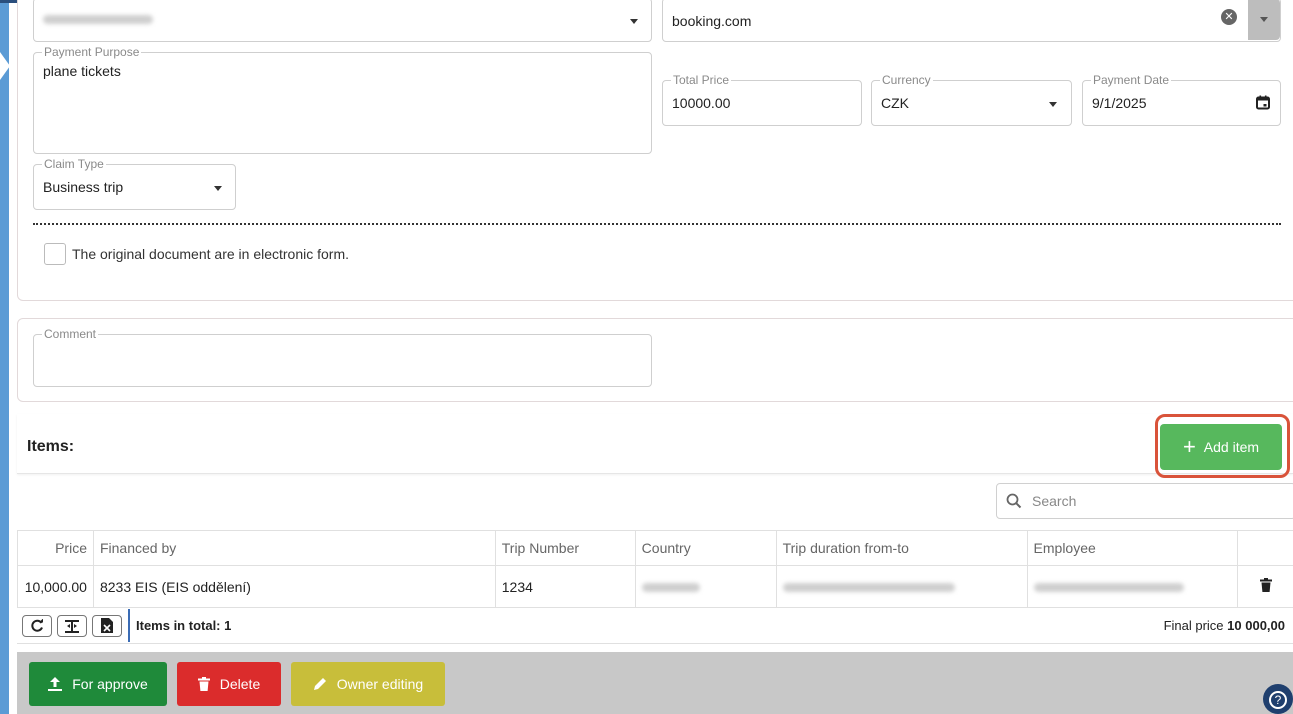 The image size is (1293, 714). Describe the element at coordinates (1131, 80) in the screenshot. I see `payment-date-label: Payment Date` at that location.